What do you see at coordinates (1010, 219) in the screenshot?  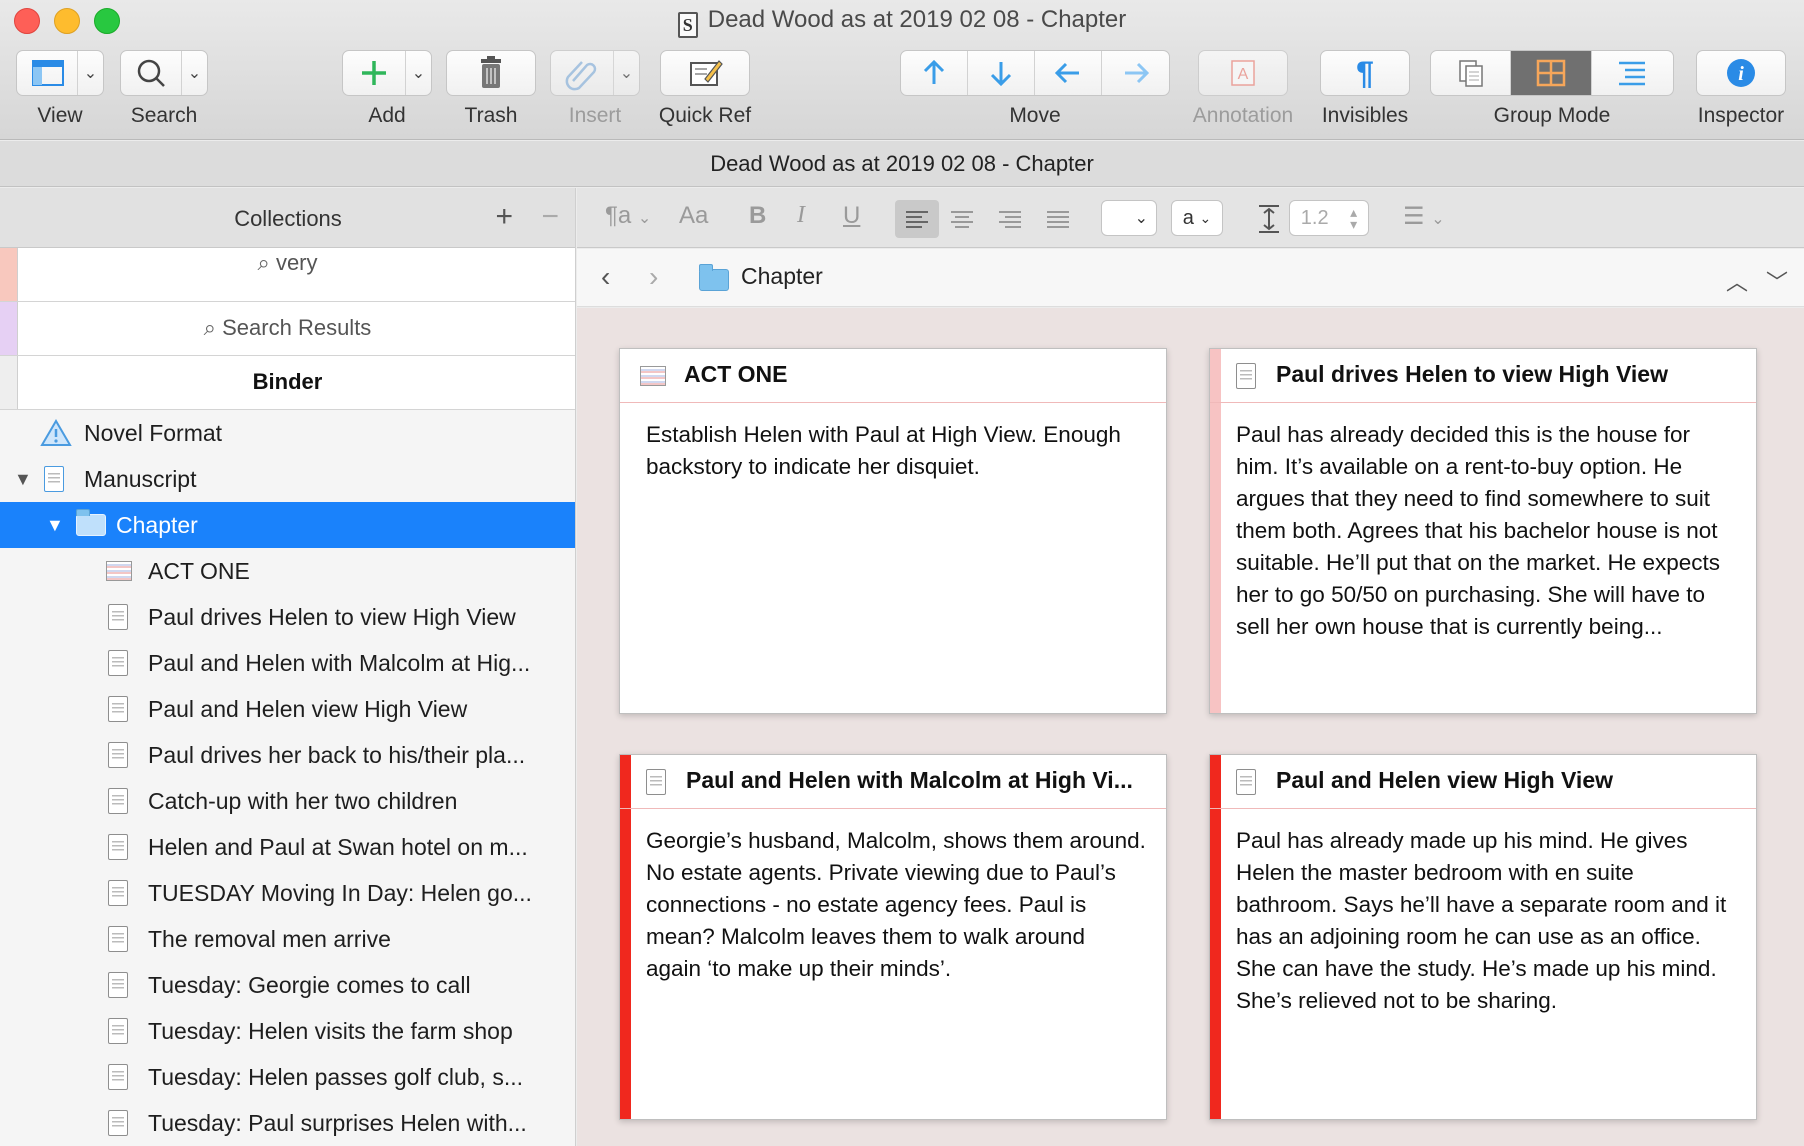 I see `align-right-icon` at bounding box center [1010, 219].